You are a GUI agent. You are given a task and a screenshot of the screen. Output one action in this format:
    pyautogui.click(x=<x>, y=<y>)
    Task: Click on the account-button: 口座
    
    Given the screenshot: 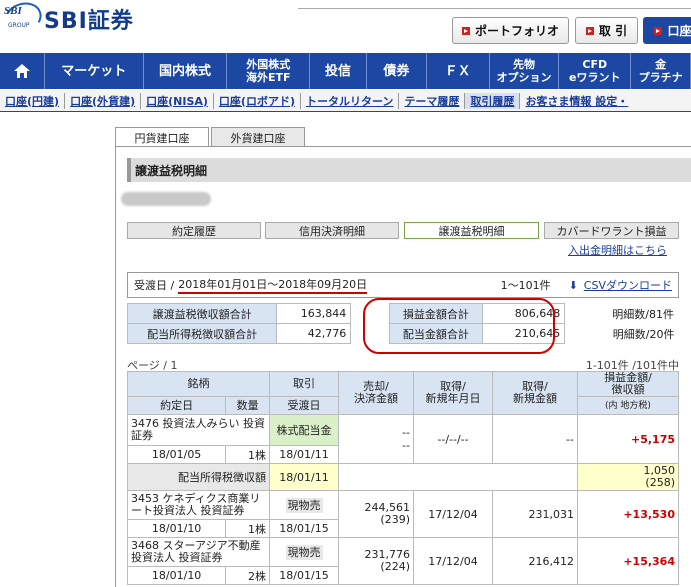 What is the action you would take?
    pyautogui.click(x=667, y=30)
    